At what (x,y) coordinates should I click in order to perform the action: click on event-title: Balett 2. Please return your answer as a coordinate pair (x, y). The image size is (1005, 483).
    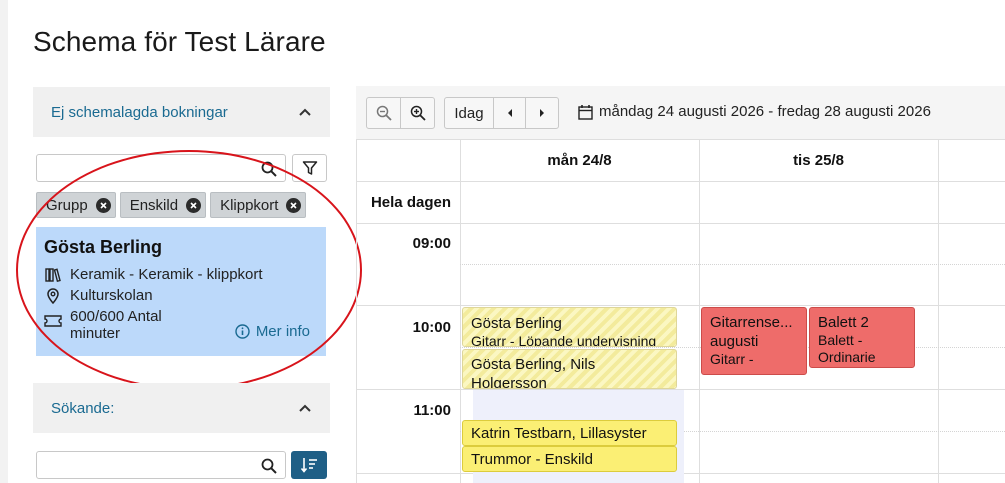
    Looking at the image, I should click on (843, 322).